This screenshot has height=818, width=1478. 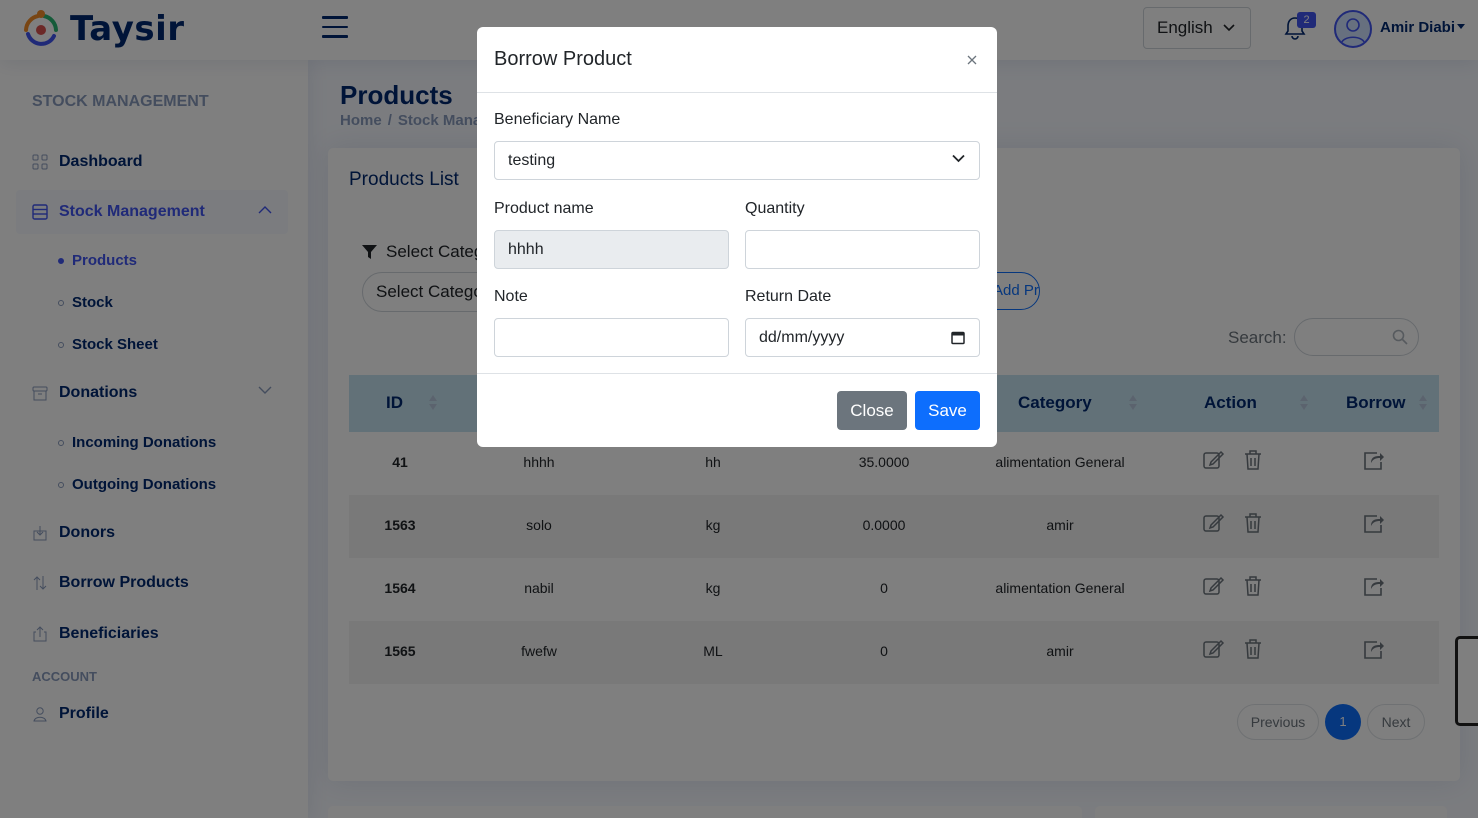 What do you see at coordinates (862, 249) in the screenshot?
I see `quantity-field` at bounding box center [862, 249].